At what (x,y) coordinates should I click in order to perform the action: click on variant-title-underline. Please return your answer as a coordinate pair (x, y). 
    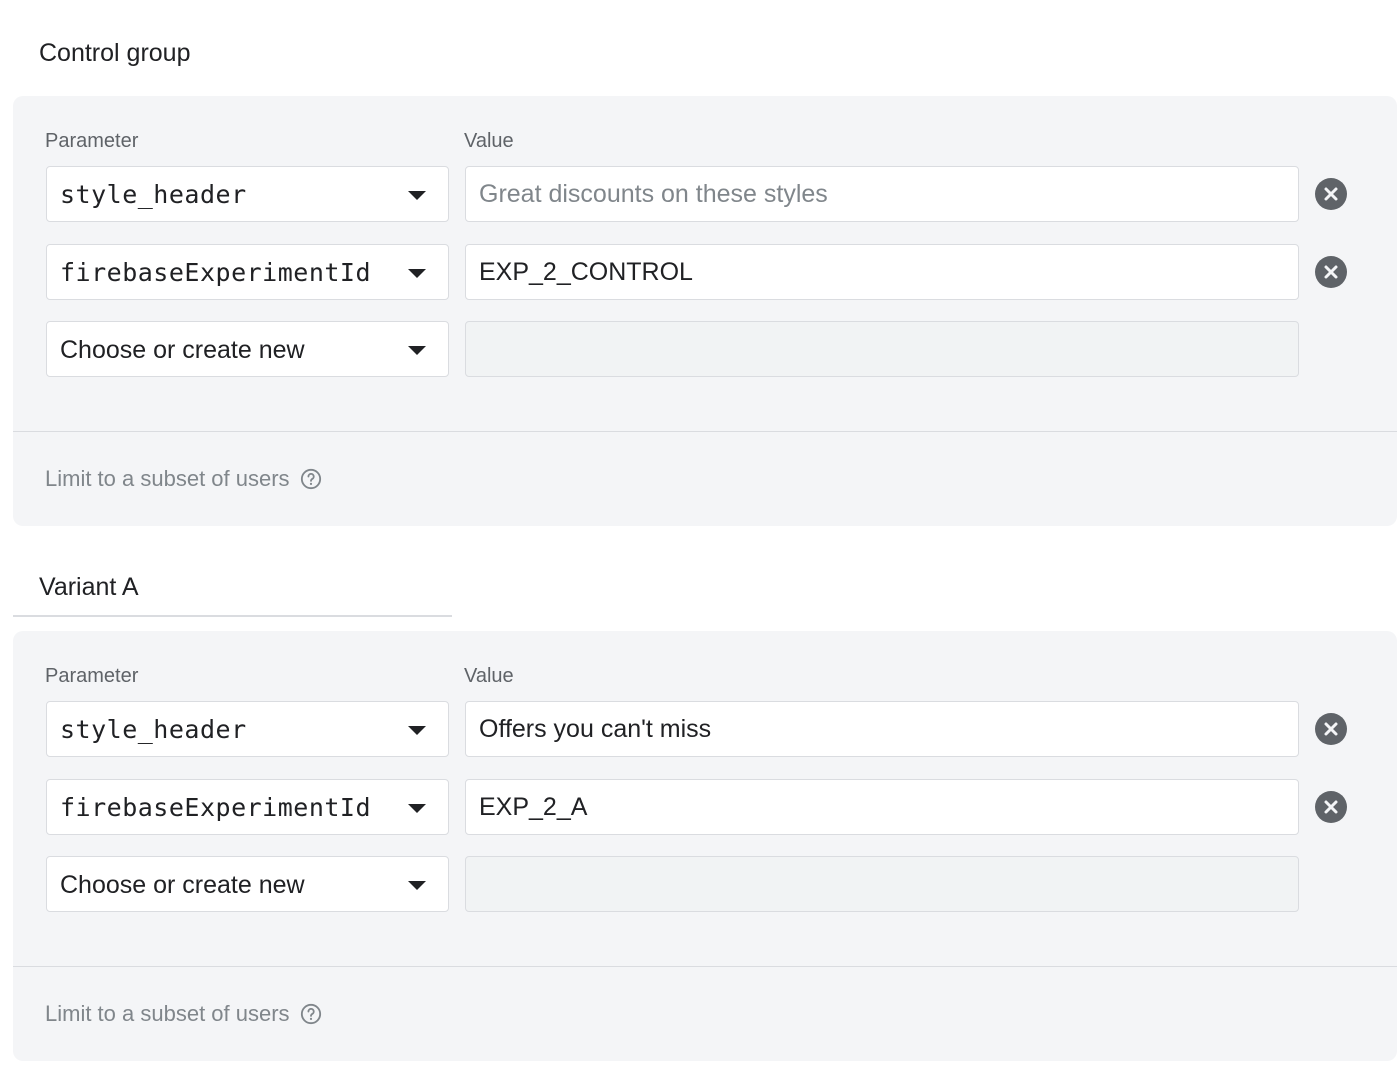
    Looking at the image, I should click on (232, 616).